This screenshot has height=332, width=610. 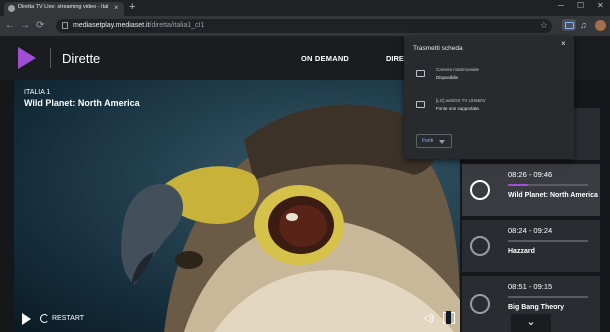 I want to click on sources-label: Fonti, so click(x=428, y=141).